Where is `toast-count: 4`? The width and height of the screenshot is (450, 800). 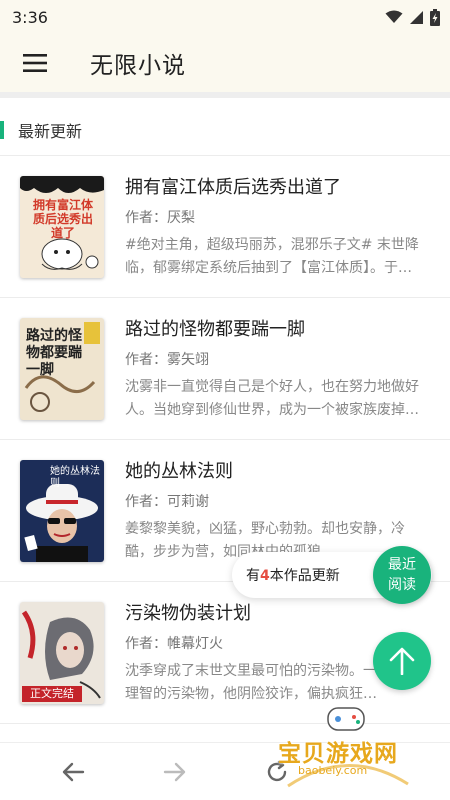
toast-count: 4 is located at coordinates (265, 576).